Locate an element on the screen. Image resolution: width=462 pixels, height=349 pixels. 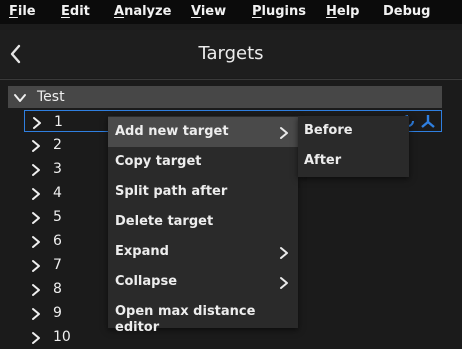
chevron-down-icon is located at coordinates (20, 99).